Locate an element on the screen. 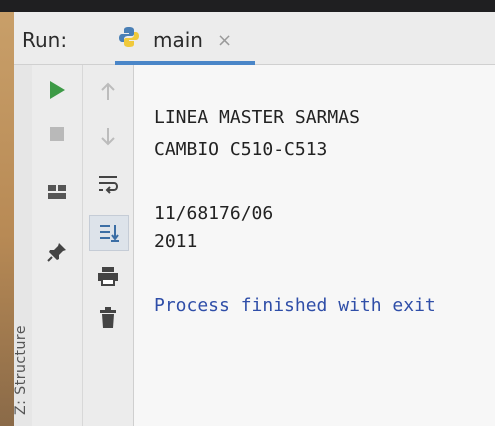 The width and height of the screenshot is (495, 426). console-toolbar is located at coordinates (108, 245).